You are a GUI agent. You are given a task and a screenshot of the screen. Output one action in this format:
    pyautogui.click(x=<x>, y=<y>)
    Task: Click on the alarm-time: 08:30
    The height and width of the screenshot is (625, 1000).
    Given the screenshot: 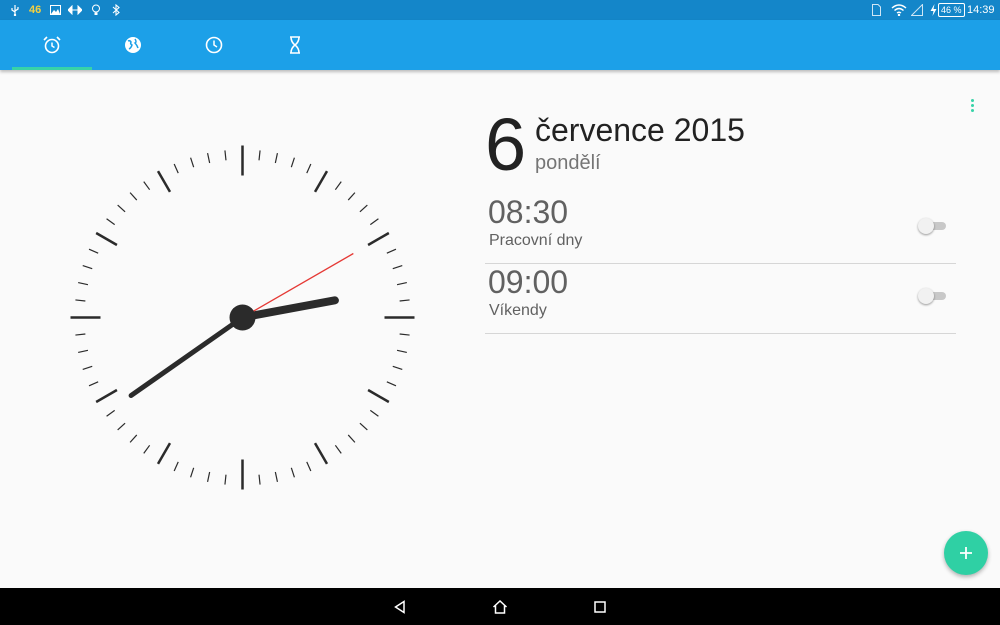 What is the action you would take?
    pyautogui.click(x=528, y=212)
    